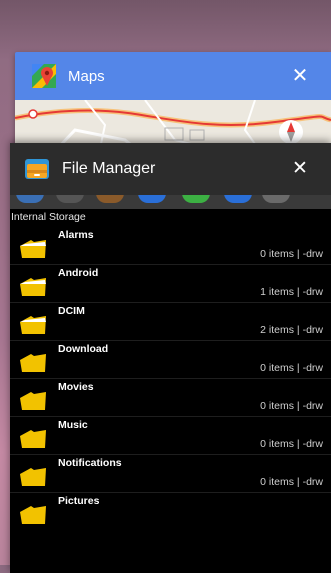  I want to click on maps-logo-icon, so click(44, 76).